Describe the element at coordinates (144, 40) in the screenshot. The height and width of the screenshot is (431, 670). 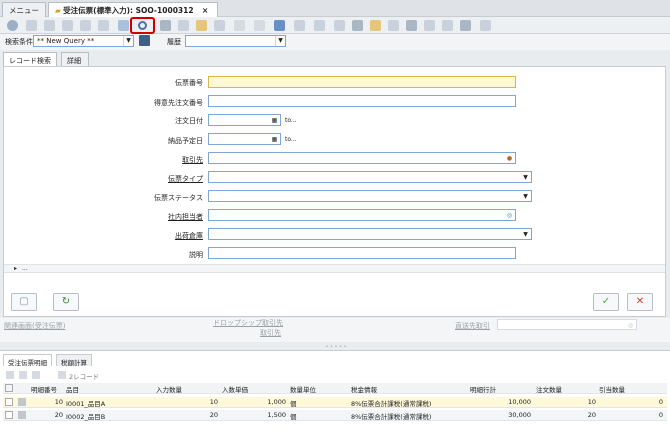
I see `save-query-icon` at that location.